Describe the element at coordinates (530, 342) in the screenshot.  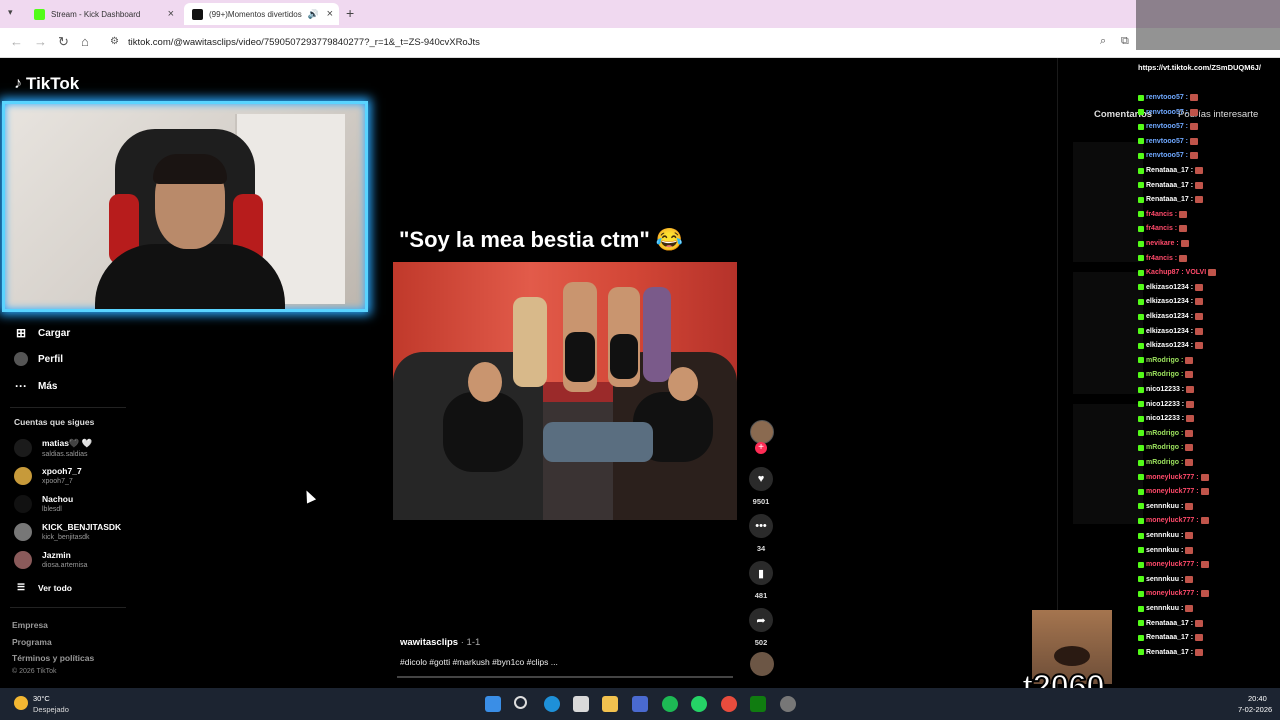
I see `video-person` at that location.